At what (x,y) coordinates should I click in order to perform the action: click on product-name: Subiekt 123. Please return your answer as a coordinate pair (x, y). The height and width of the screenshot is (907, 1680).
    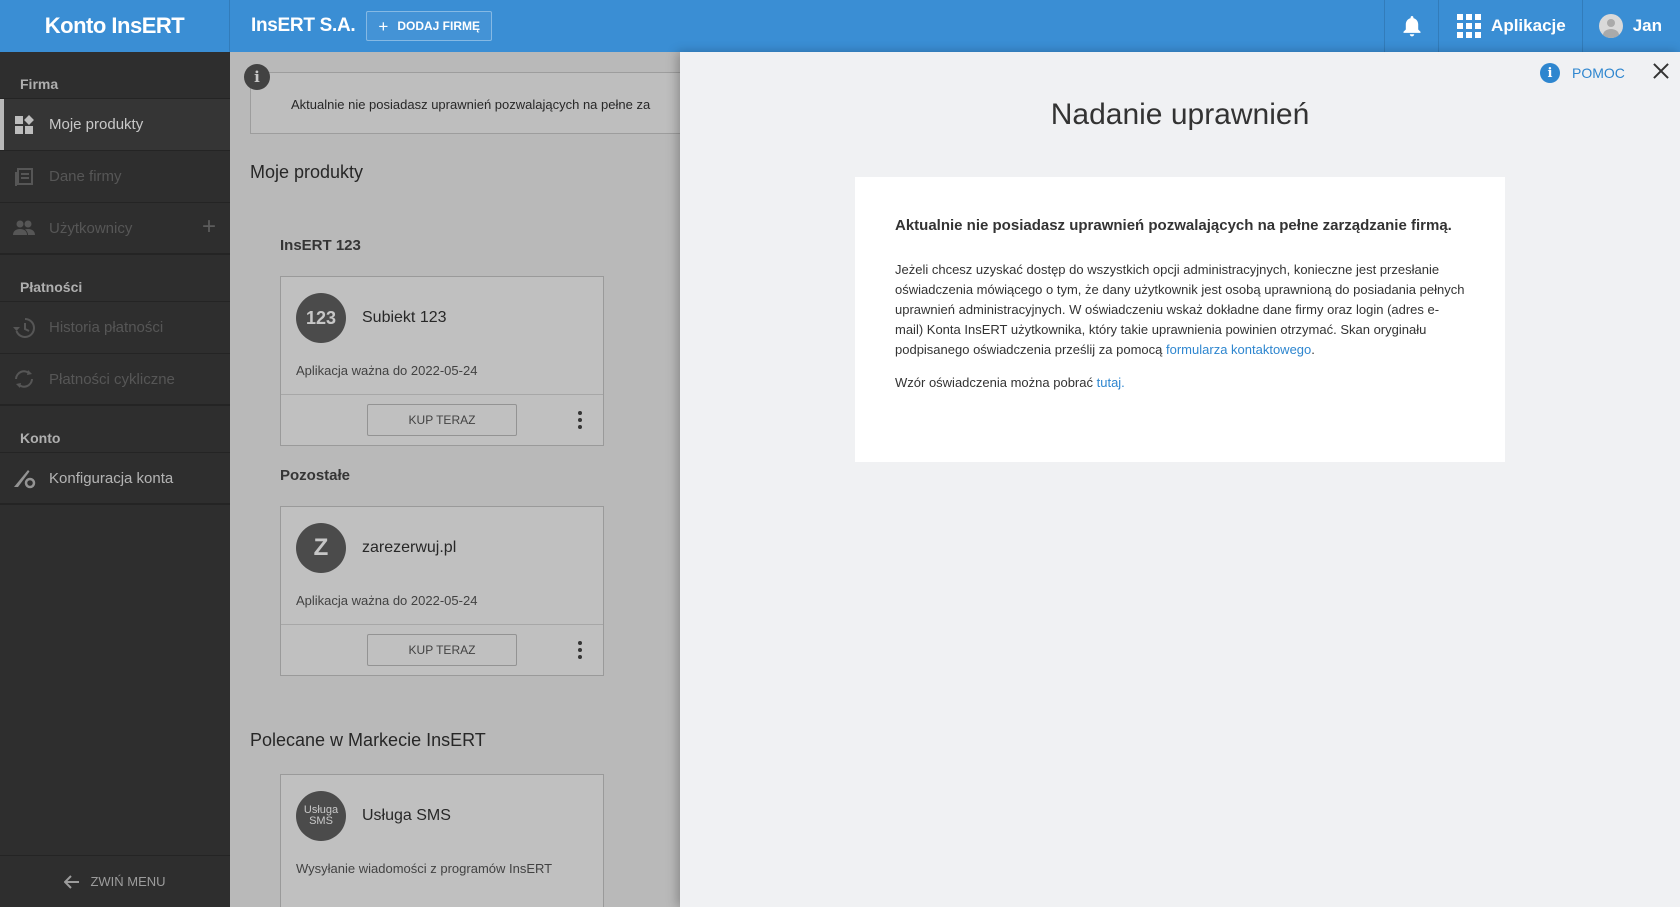
    Looking at the image, I should click on (404, 318).